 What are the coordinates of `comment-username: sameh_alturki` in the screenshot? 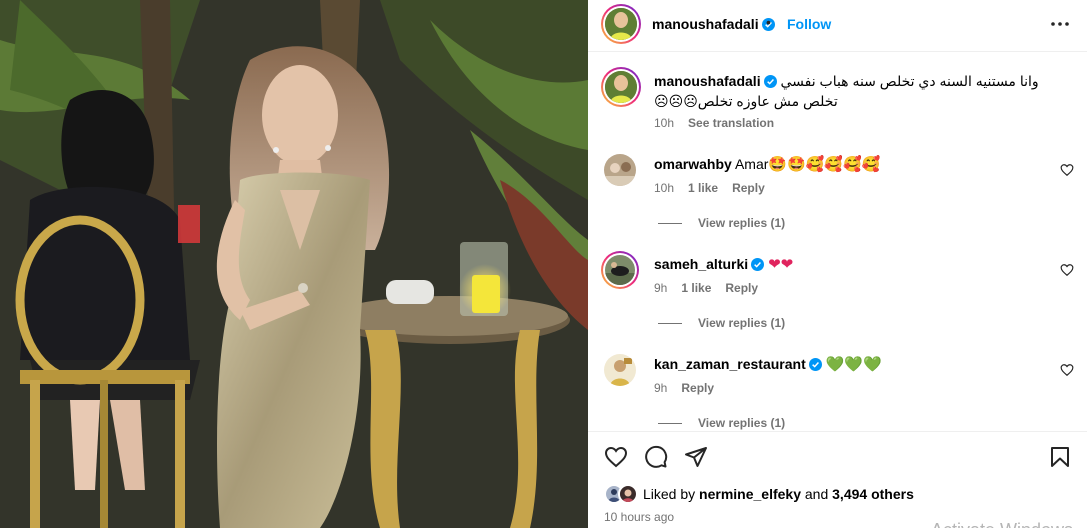 It's located at (701, 264).